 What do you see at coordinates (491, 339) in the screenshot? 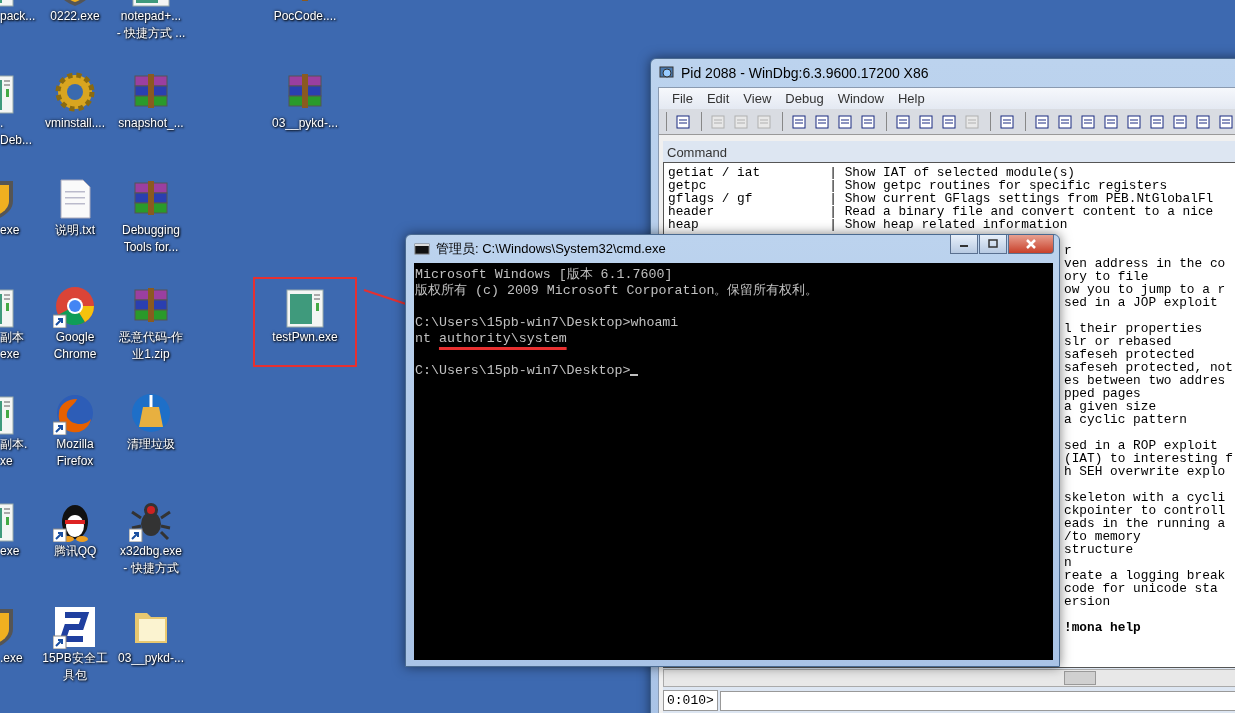
I see `console-line: nt authority\system` at bounding box center [491, 339].